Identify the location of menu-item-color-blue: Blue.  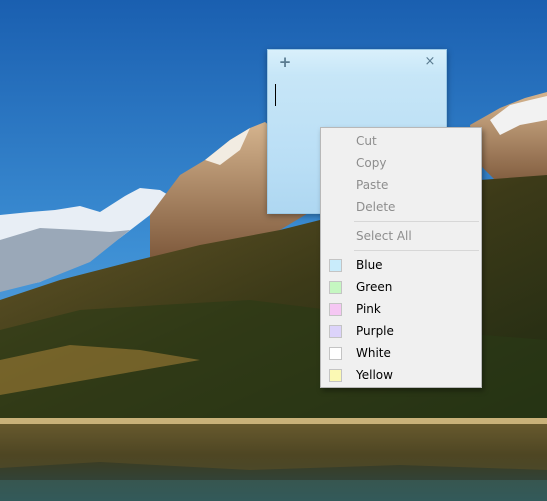
(401, 265).